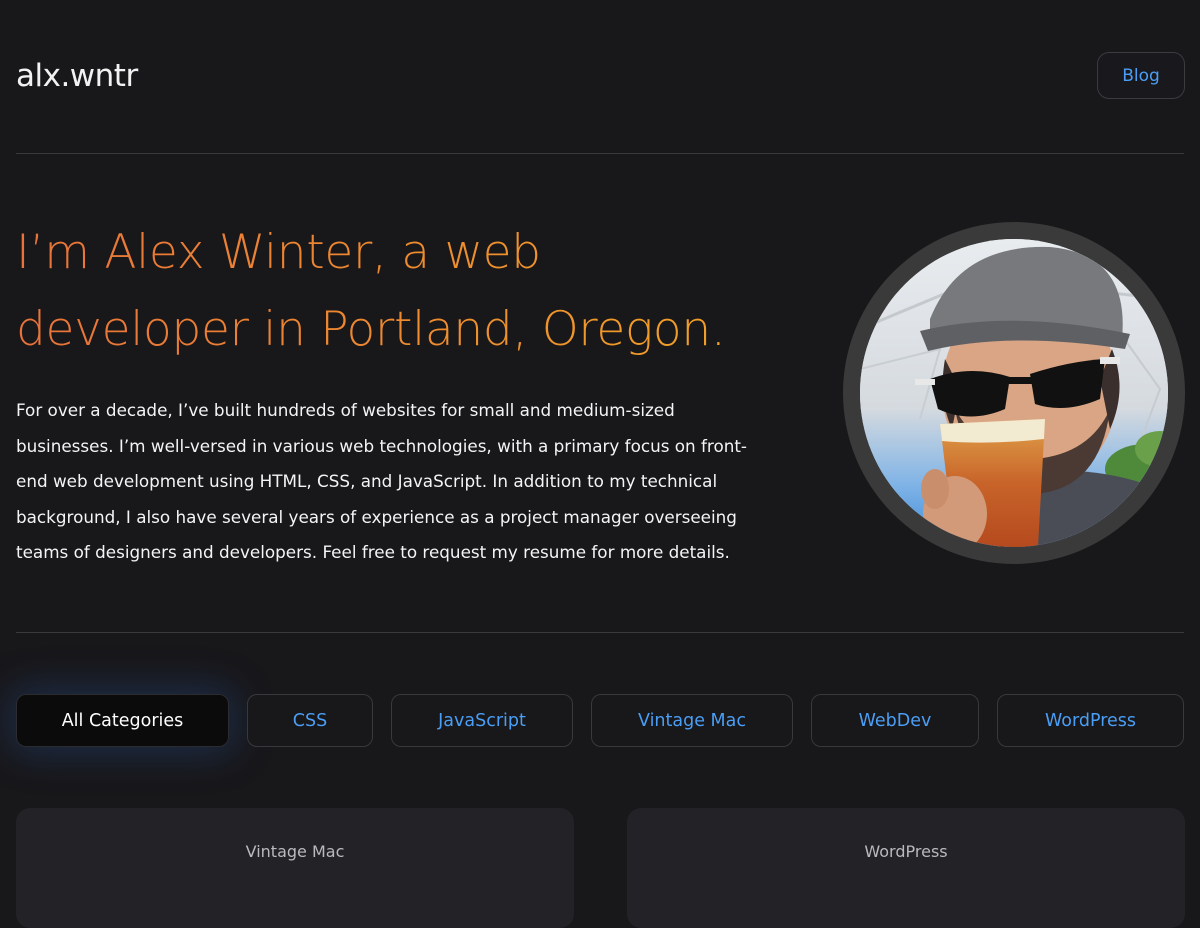  I want to click on avatar-photo, so click(1014, 393).